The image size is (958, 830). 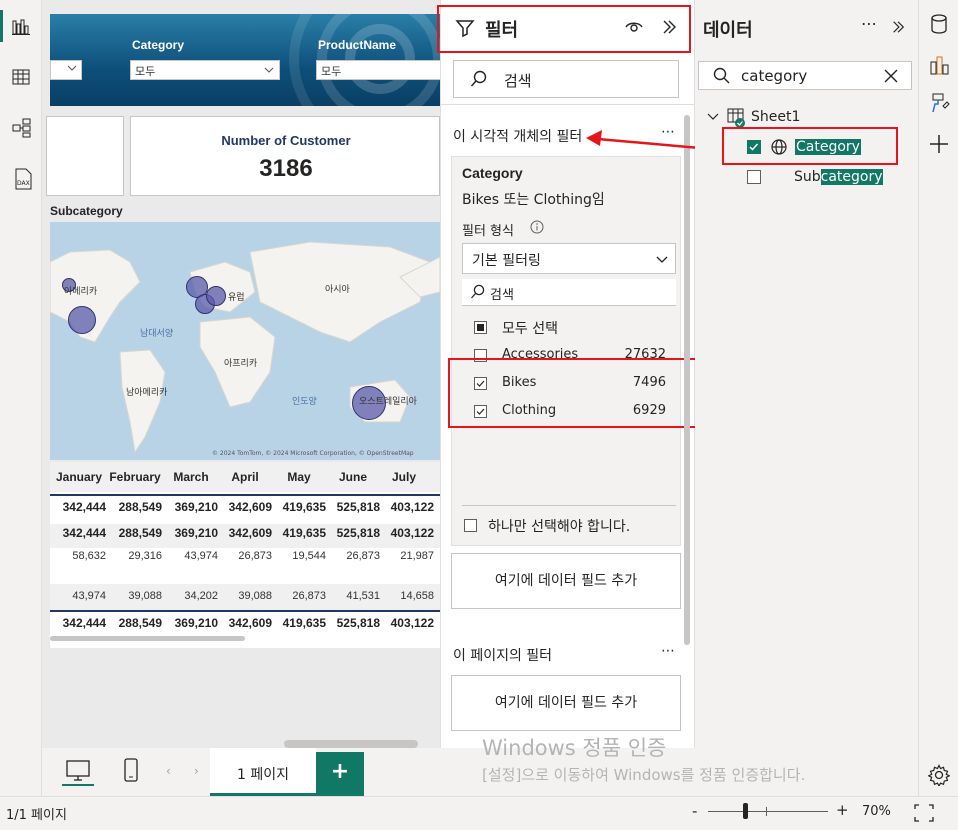 What do you see at coordinates (285, 156) in the screenshot?
I see `kpi-card: Number of Customer 3186` at bounding box center [285, 156].